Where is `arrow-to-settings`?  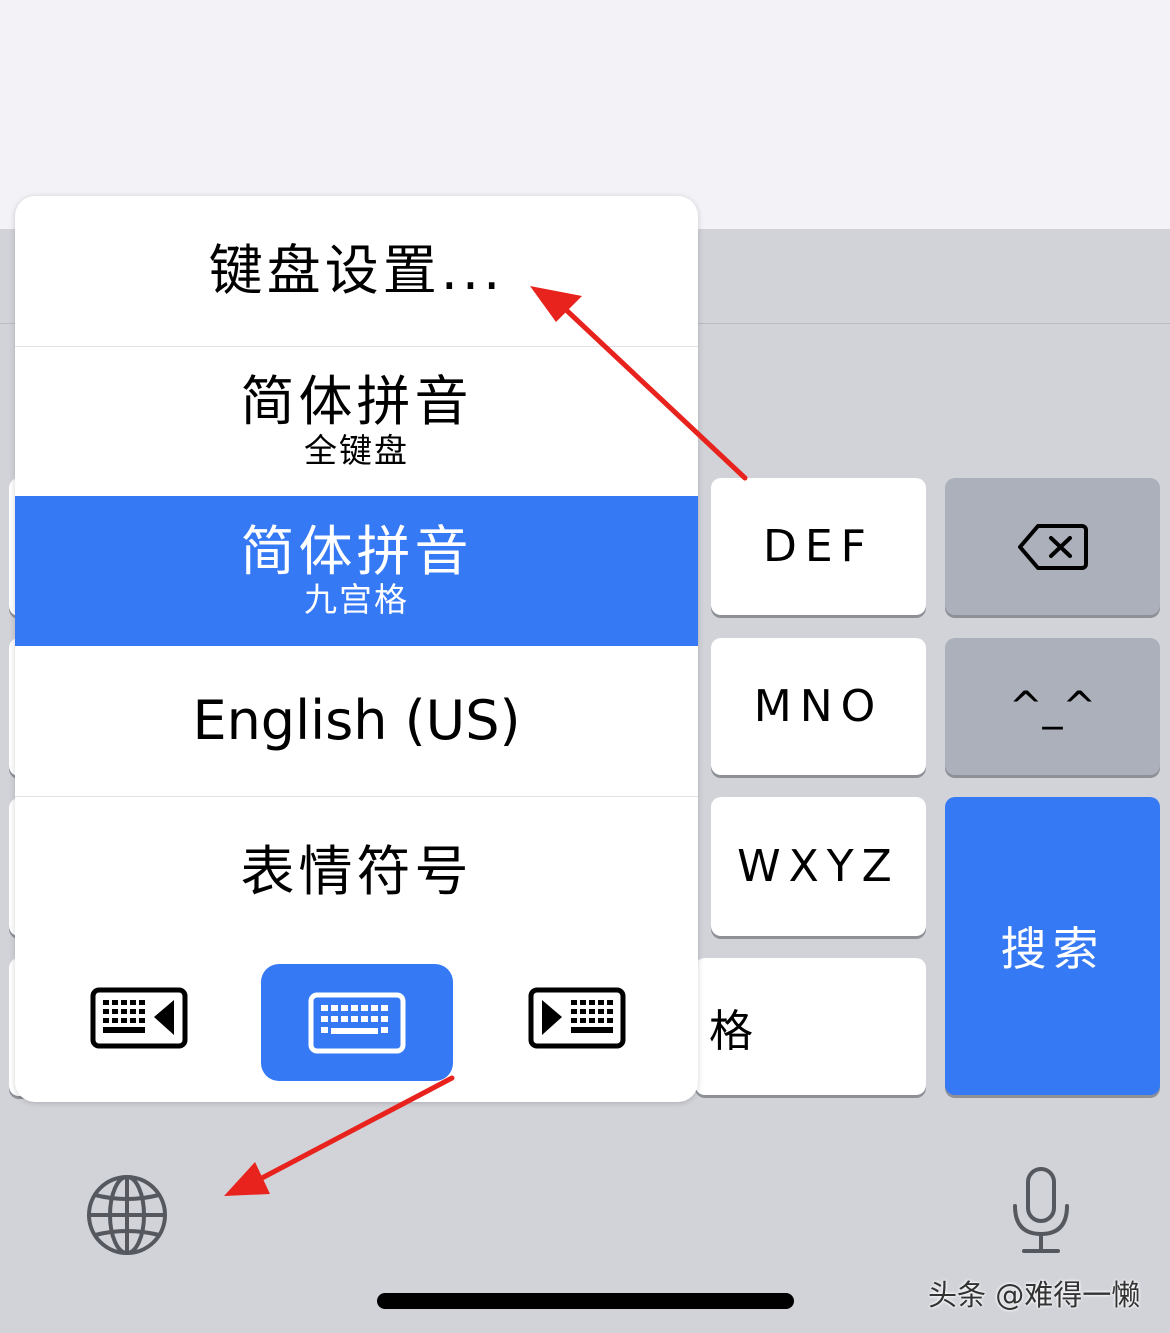
arrow-to-settings is located at coordinates (639, 383).